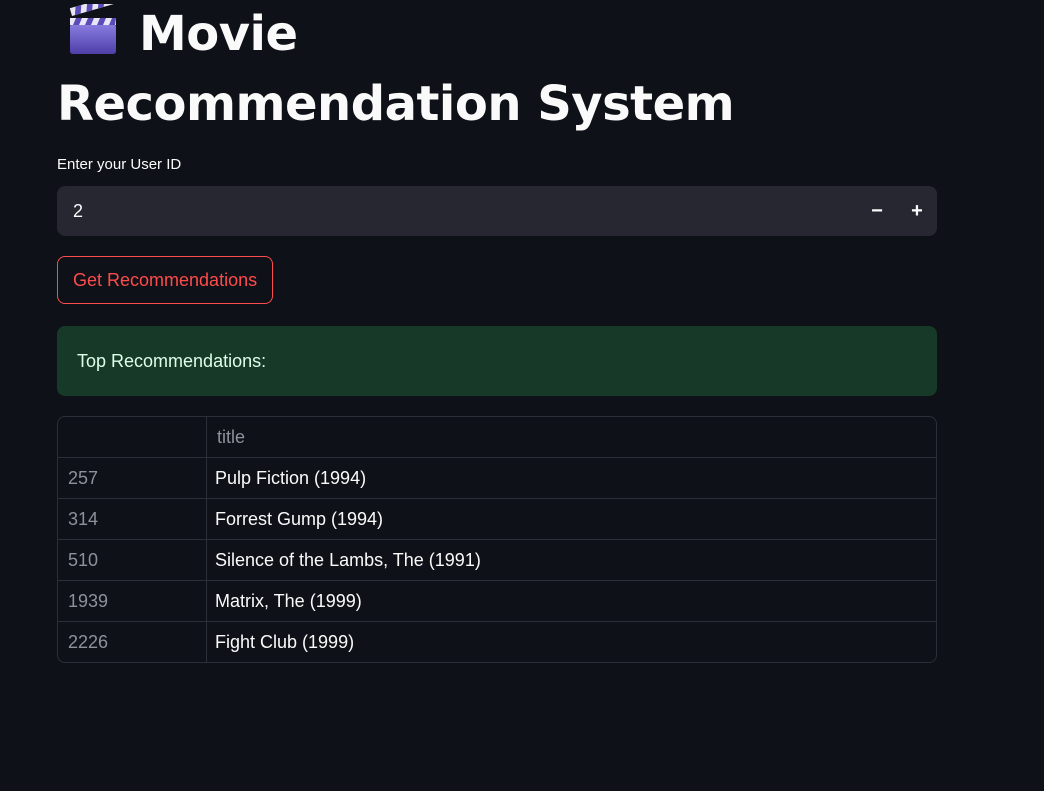 The image size is (1044, 791). I want to click on page-title-text: Movie Recommendation System, so click(396, 69).